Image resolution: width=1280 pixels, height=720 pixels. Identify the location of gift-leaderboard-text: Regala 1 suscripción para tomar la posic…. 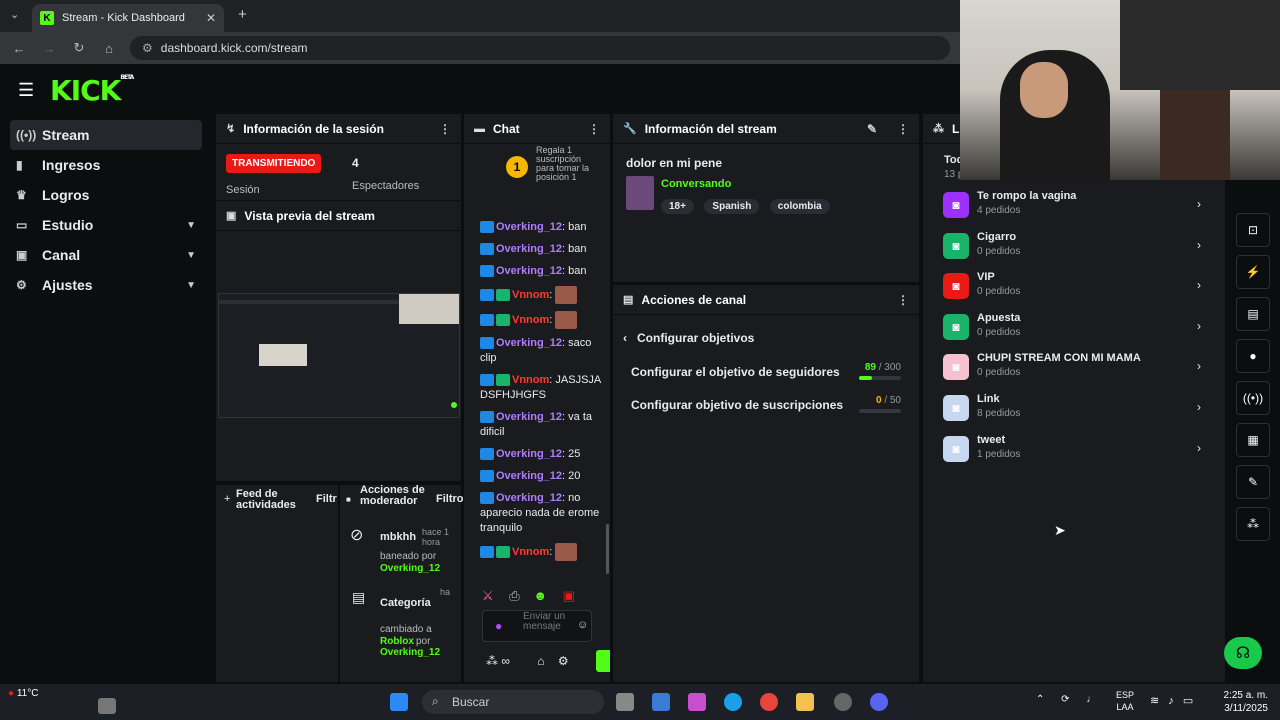
(567, 169).